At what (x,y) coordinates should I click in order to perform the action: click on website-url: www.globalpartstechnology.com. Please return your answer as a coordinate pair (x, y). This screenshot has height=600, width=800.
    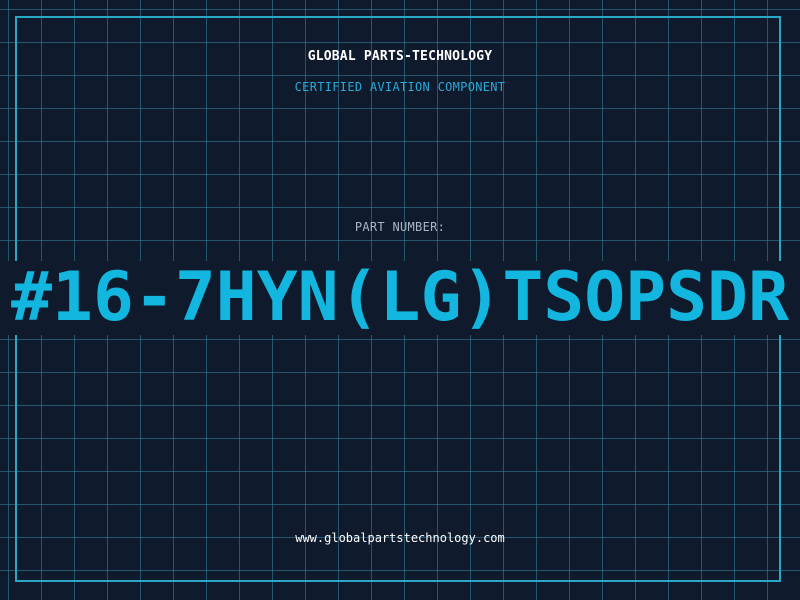
    Looking at the image, I should click on (400, 538).